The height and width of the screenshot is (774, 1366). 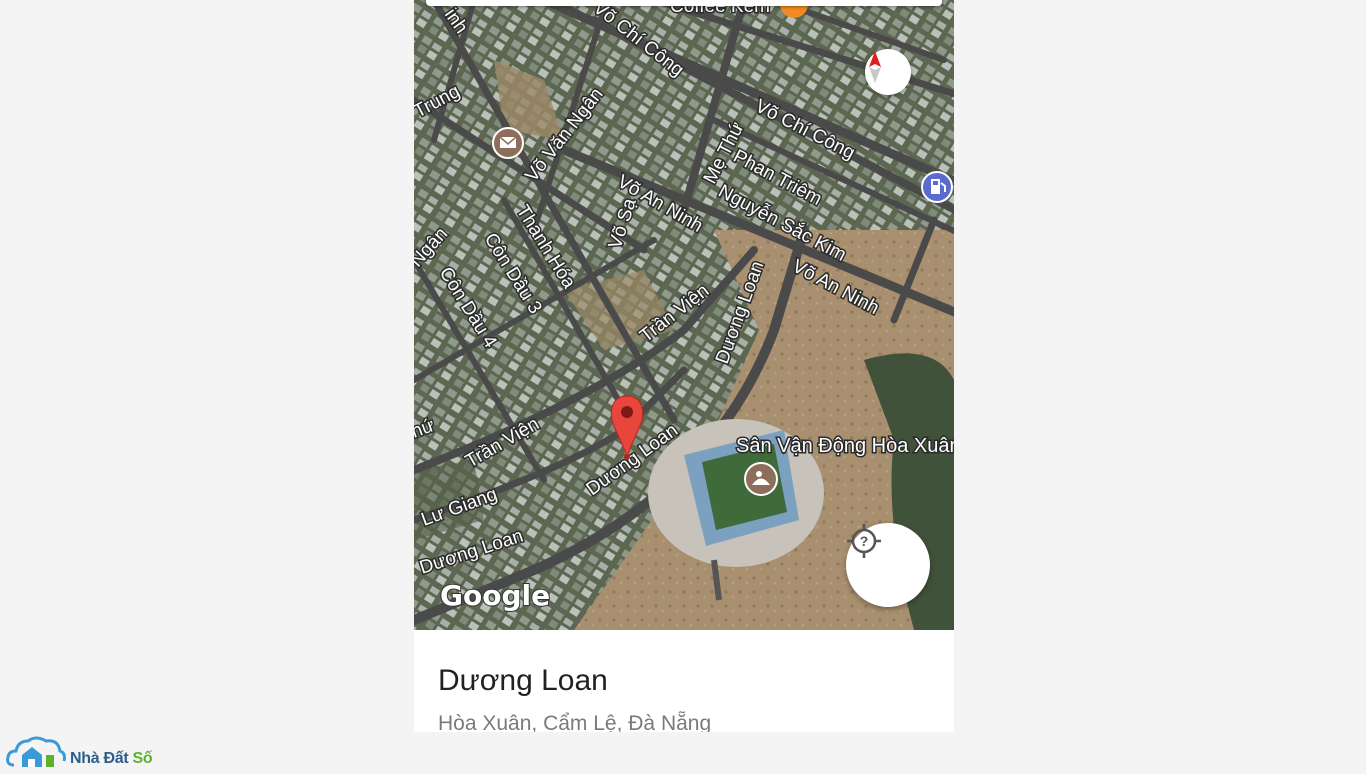 I want to click on place-info-panel: Dương Loan Hòa Xuân, Cẩm Lệ, Đà Nẵng, so click(x=684, y=681).